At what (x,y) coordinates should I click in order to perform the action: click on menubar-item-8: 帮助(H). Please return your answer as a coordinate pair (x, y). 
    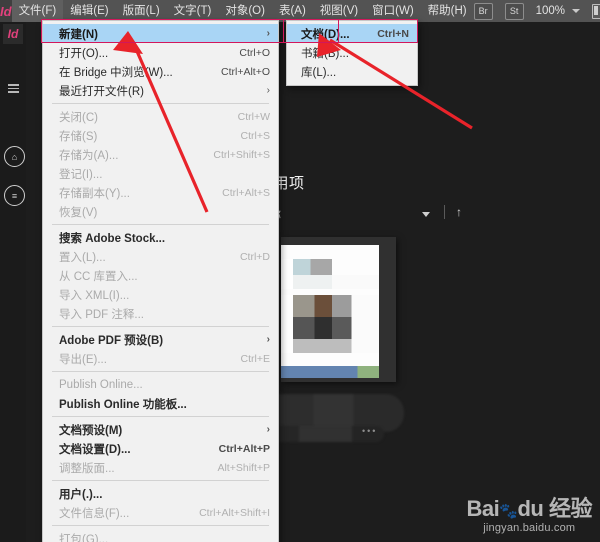
    Looking at the image, I should click on (447, 11).